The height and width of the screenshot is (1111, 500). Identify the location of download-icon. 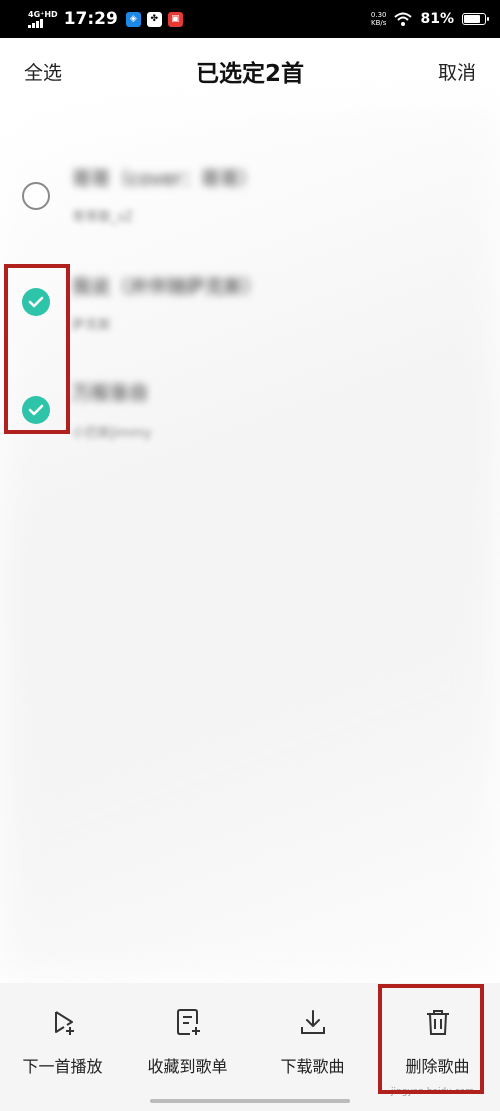
(312, 1022).